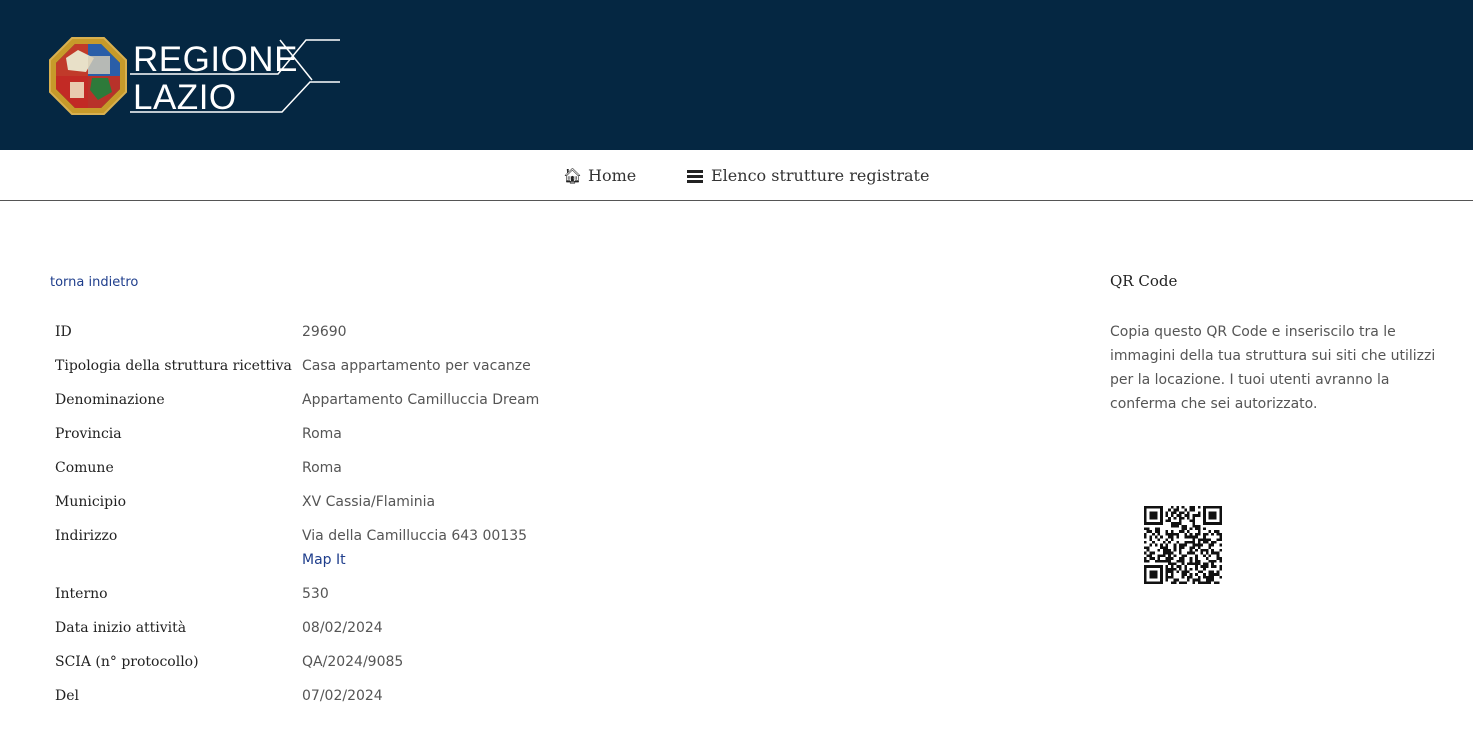  Describe the element at coordinates (342, 696) in the screenshot. I see `detail-value: 07/02/2024` at that location.